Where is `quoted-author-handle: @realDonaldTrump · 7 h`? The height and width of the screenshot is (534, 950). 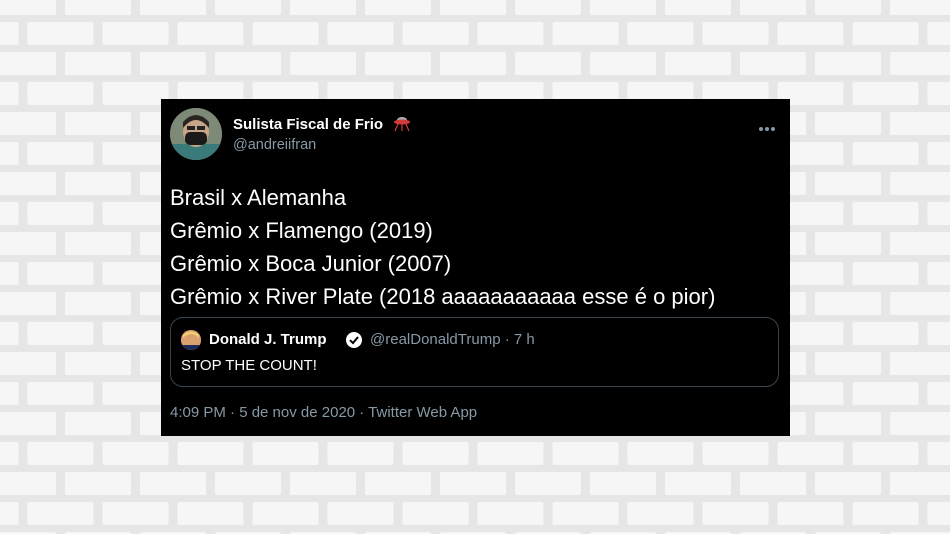
quoted-author-handle: @realDonaldTrump · 7 h is located at coordinates (452, 339).